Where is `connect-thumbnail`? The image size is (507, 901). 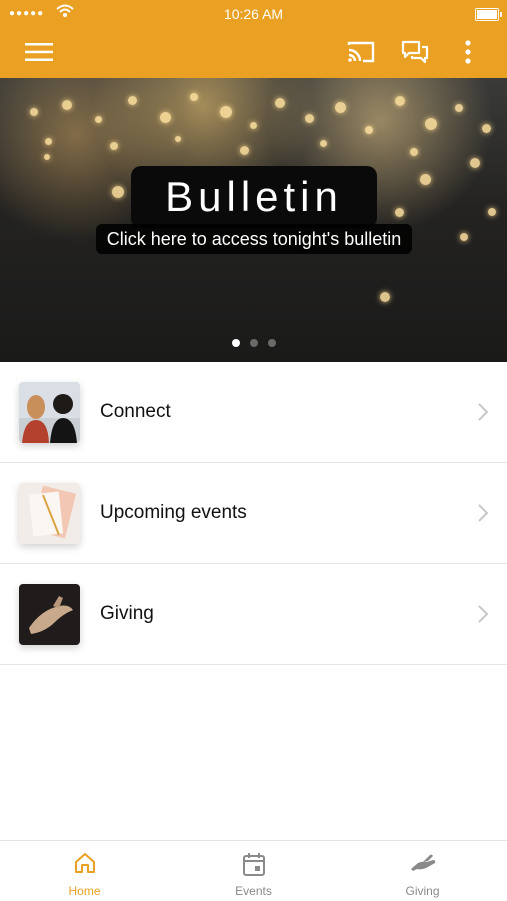 connect-thumbnail is located at coordinates (49, 412).